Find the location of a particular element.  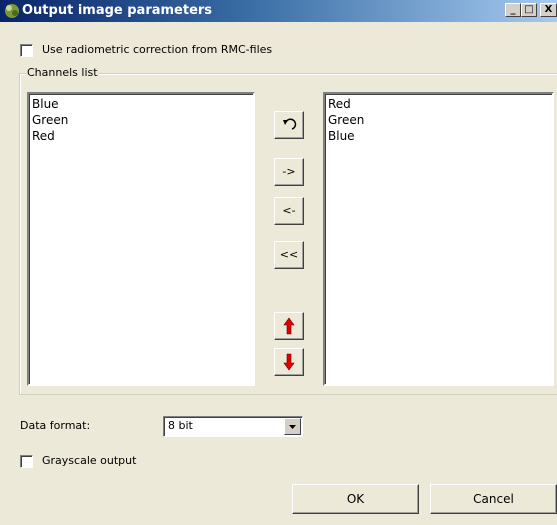

chevron-down-icon is located at coordinates (292, 427).